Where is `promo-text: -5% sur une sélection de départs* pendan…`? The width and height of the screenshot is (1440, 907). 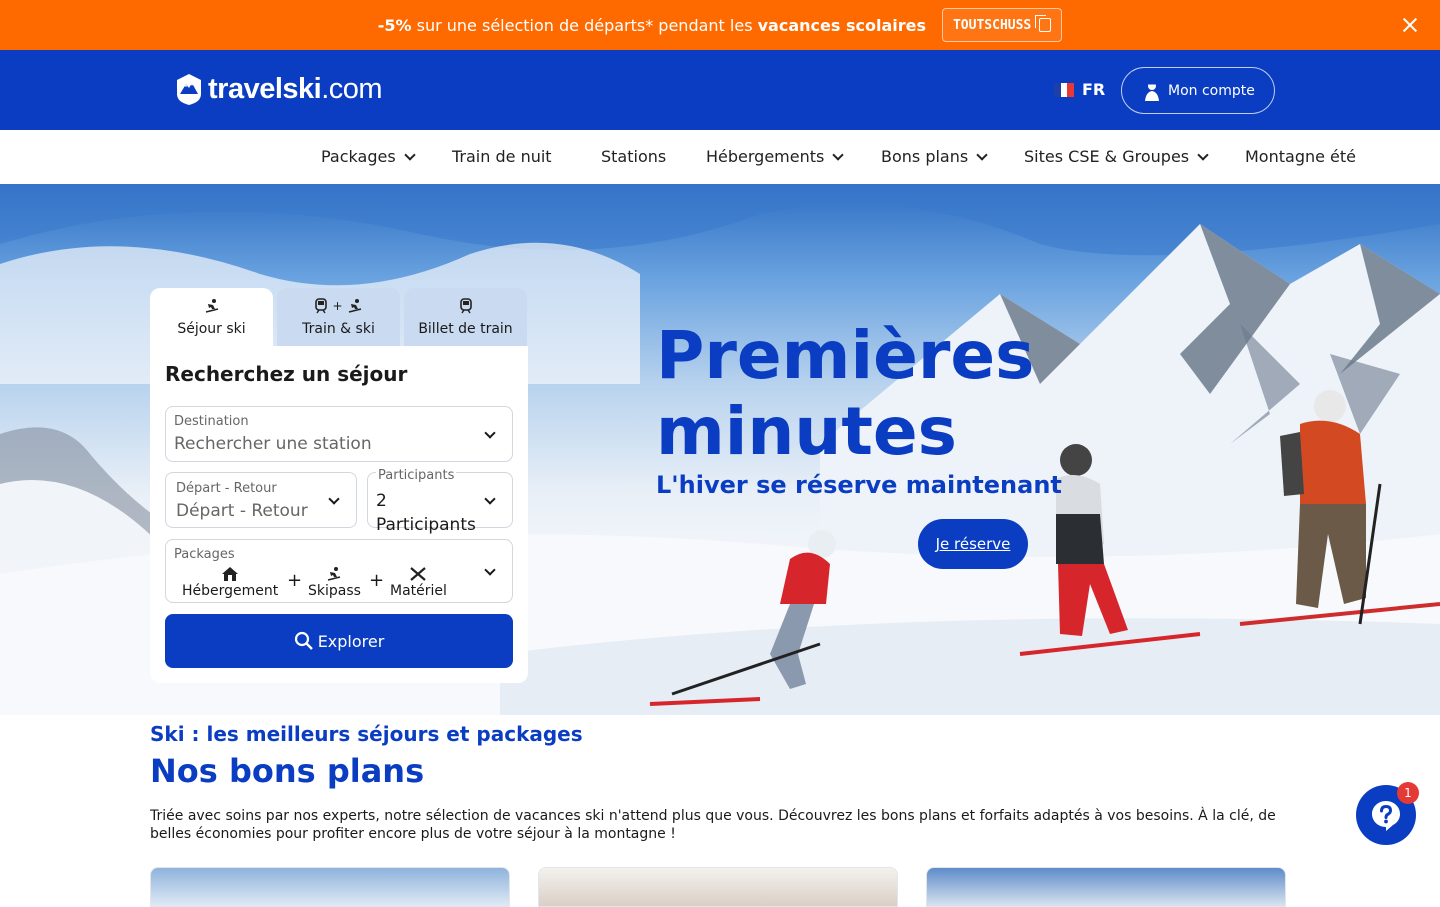
promo-text: -5% sur une sélection de départs* pendan… is located at coordinates (652, 25).